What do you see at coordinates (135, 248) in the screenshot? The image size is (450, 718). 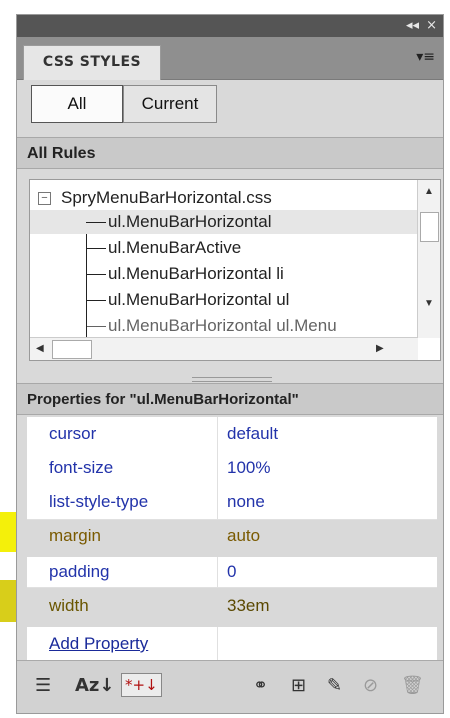 I see `tree-rule-item: ul.MenuBarActive` at bounding box center [135, 248].